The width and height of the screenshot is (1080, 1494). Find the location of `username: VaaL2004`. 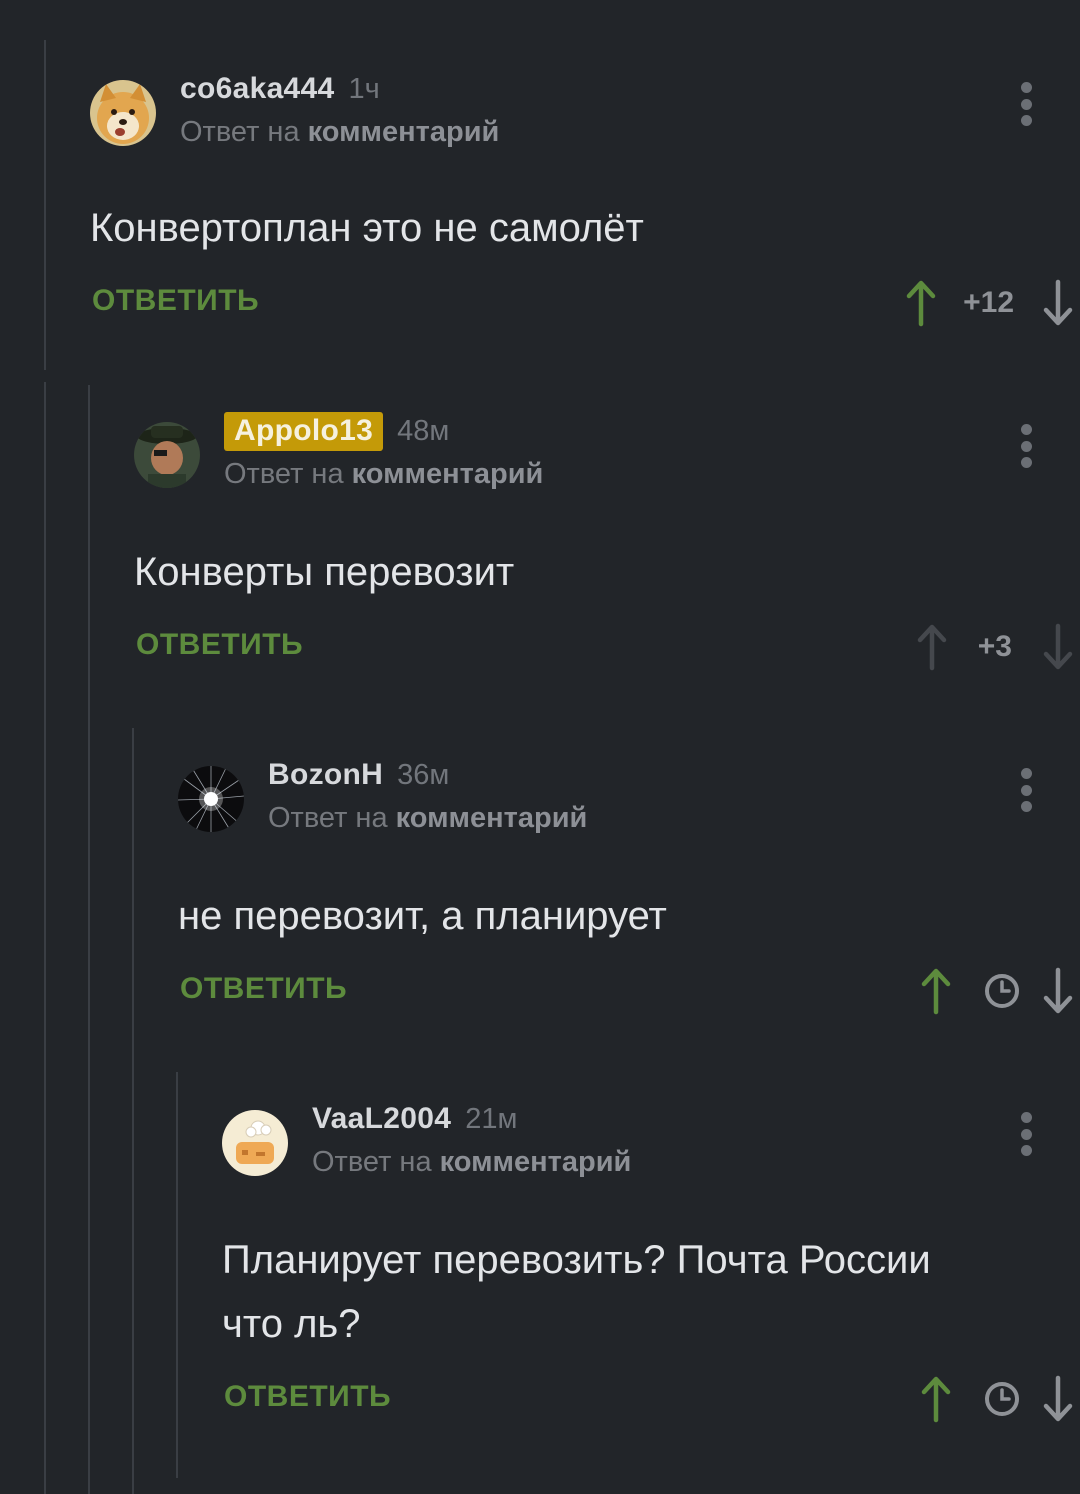

username: VaaL2004 is located at coordinates (381, 1119).